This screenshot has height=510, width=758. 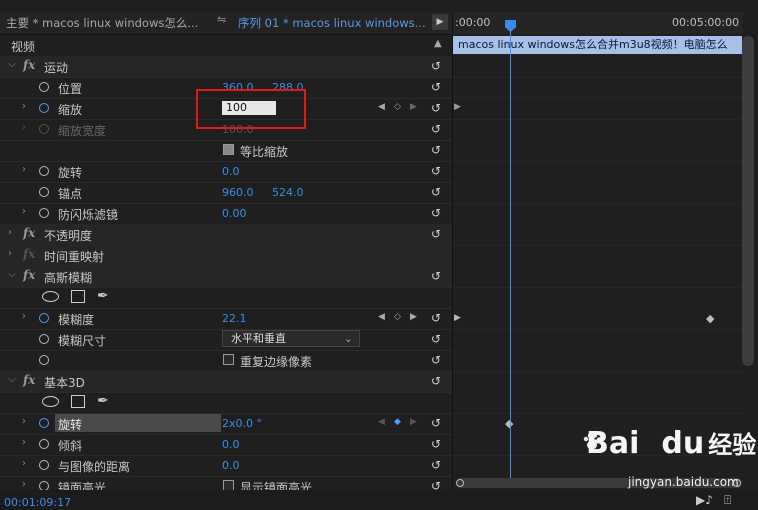 What do you see at coordinates (226, 235) in the screenshot?
I see `section-opacity: › fx 不透明度 ↺` at bounding box center [226, 235].